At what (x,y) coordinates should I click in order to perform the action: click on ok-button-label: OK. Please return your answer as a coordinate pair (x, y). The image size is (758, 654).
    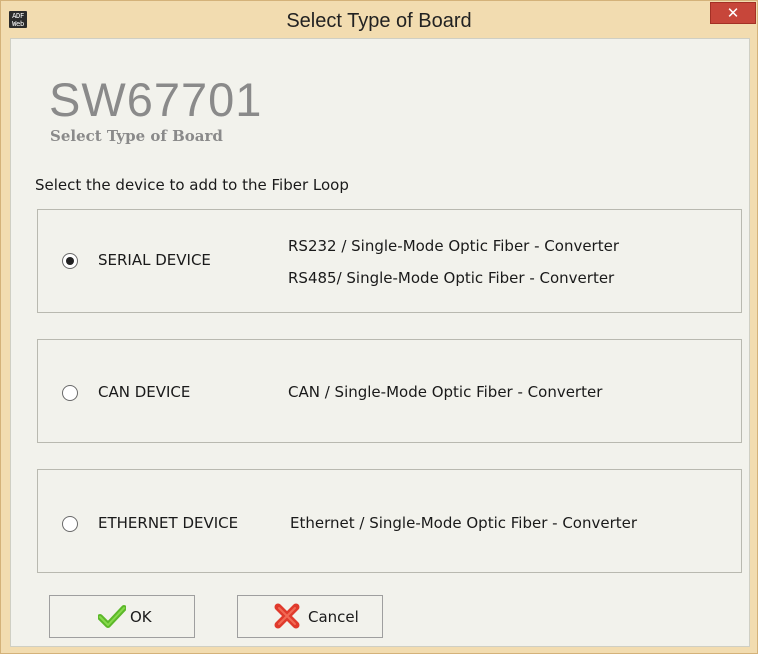
    Looking at the image, I should click on (141, 617).